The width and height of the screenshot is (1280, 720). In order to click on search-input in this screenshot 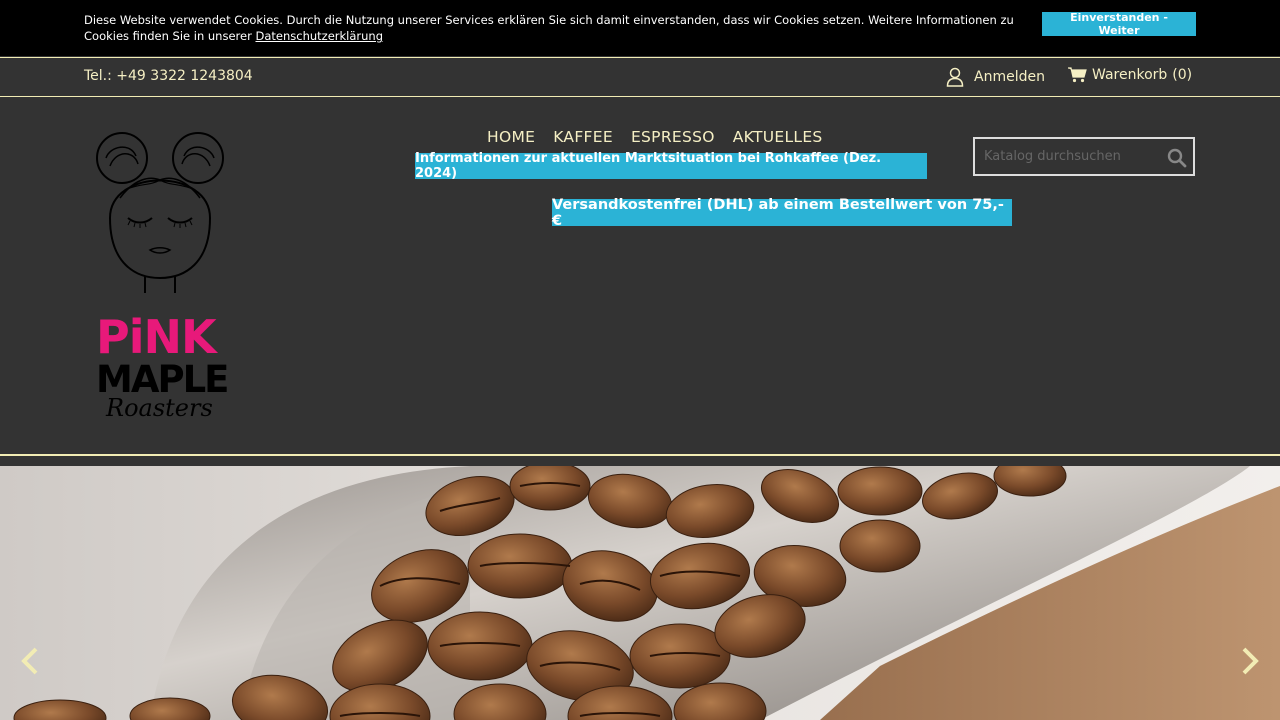, I will do `click(1070, 156)`.